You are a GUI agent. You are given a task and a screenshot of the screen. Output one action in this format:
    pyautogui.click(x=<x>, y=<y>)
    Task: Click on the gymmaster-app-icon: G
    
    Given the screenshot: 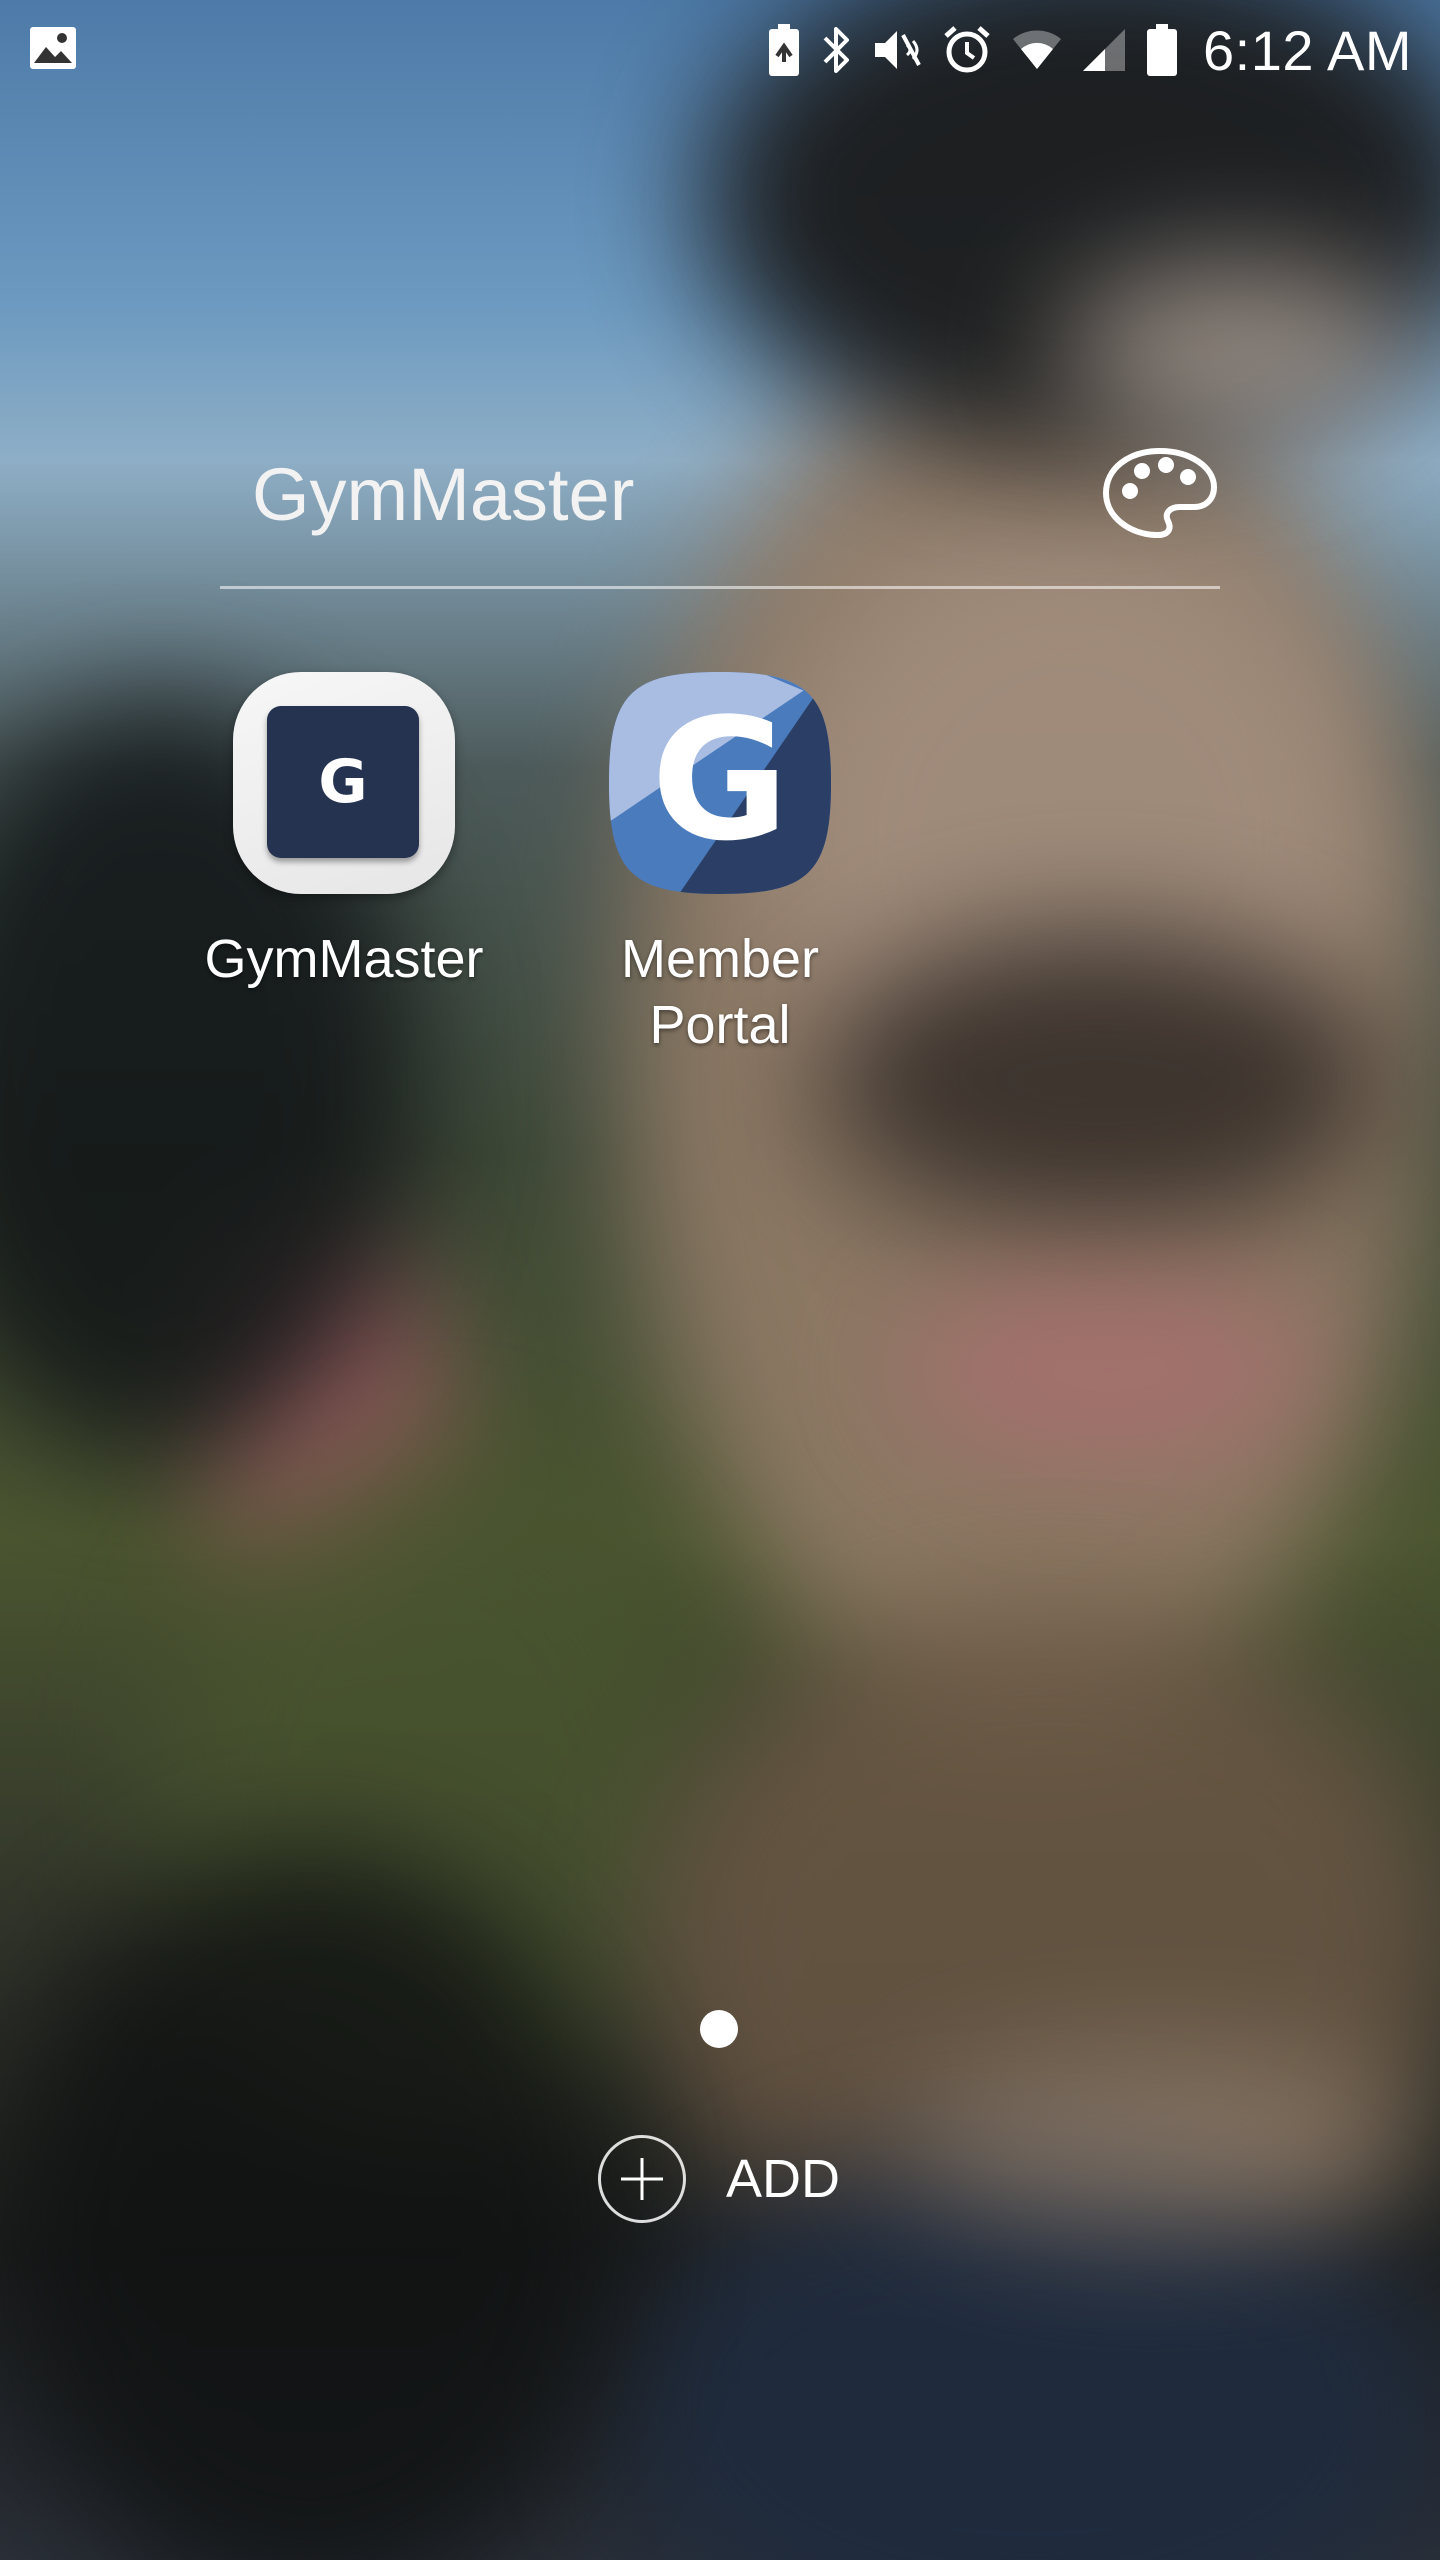 What is the action you would take?
    pyautogui.click(x=344, y=783)
    